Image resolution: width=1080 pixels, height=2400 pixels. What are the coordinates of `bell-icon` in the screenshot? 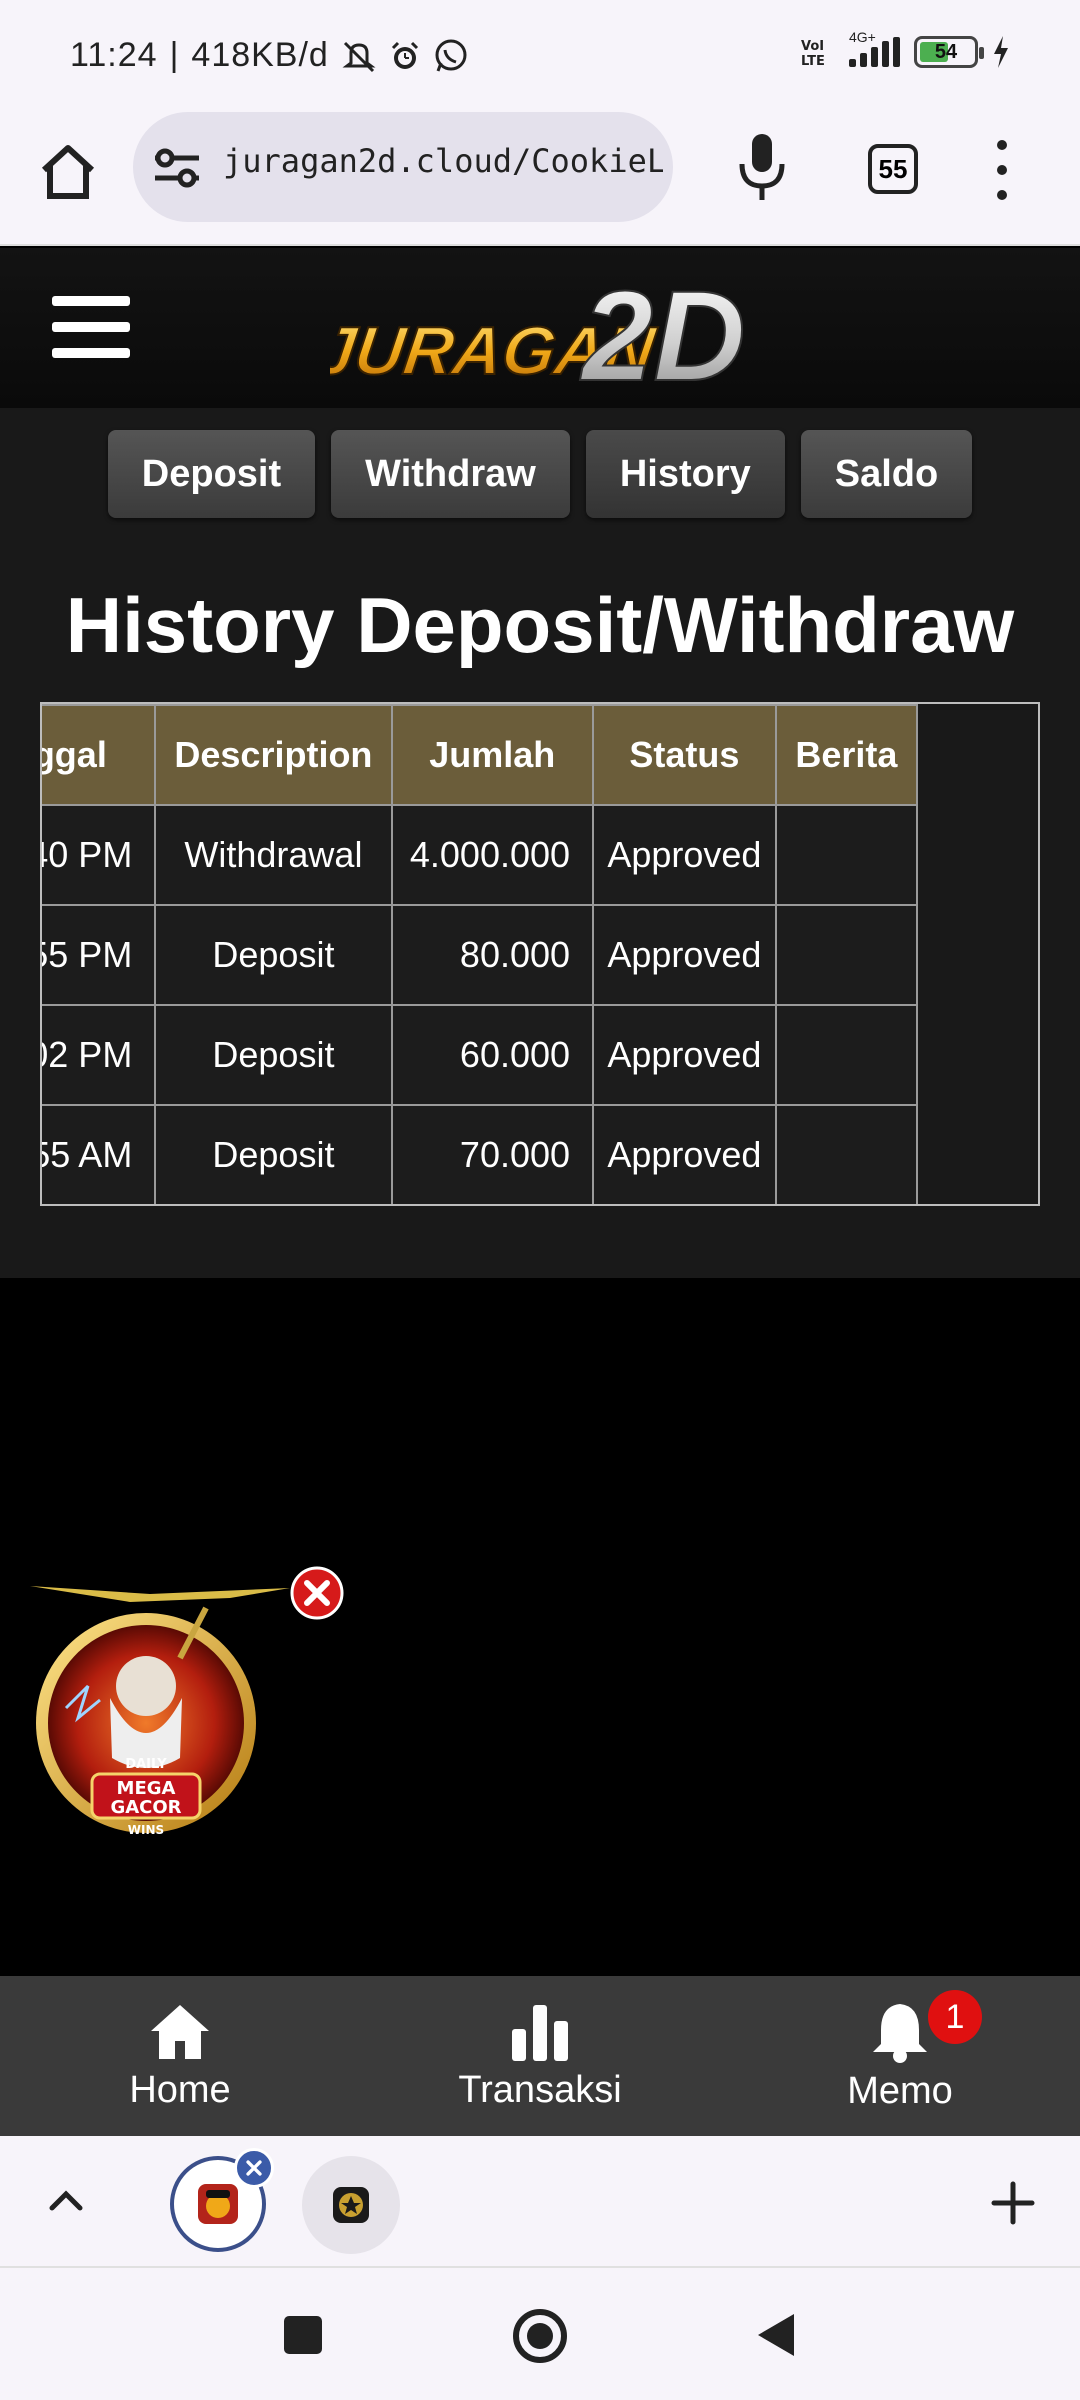 It's located at (900, 2033).